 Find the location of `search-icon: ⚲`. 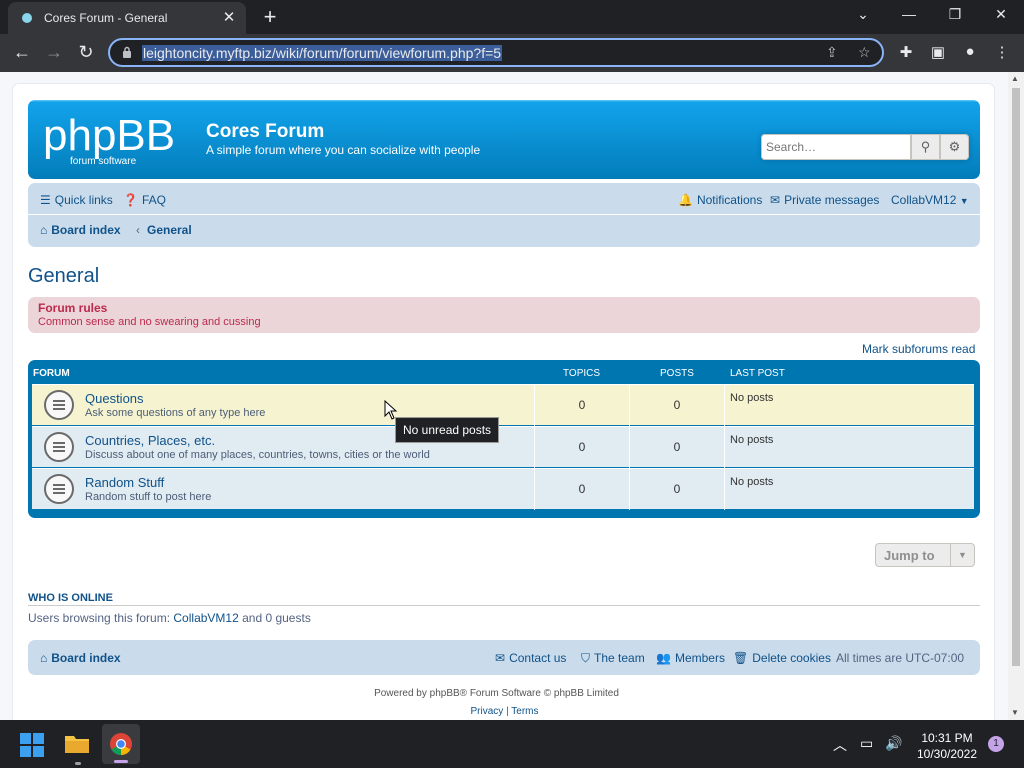

search-icon: ⚲ is located at coordinates (925, 147).